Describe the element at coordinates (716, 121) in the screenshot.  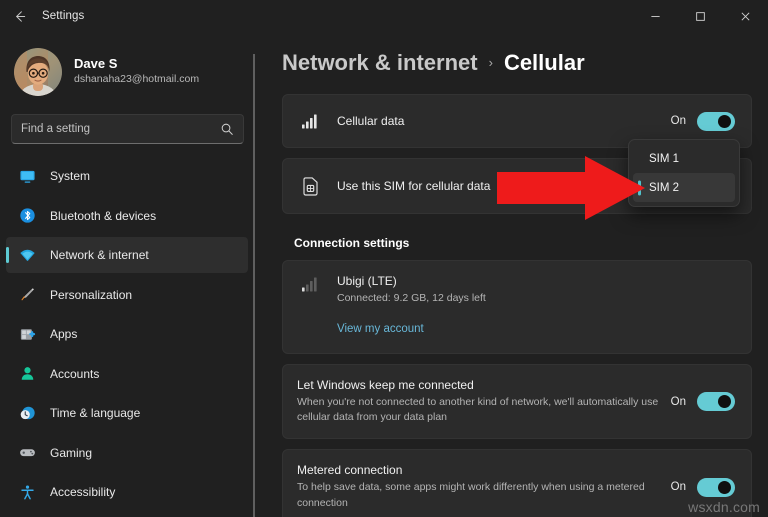
I see `cellular-data-toggle` at that location.